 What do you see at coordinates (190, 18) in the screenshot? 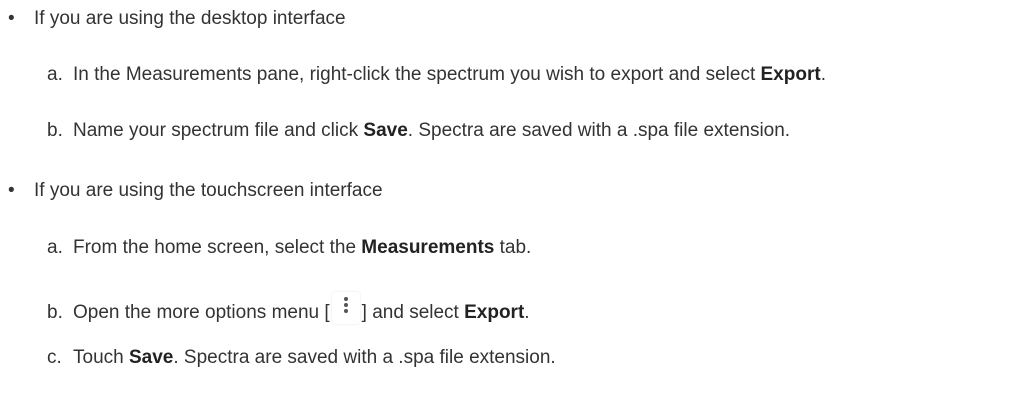
I see `desktop-interface-heading: If you are using the desktop interface` at bounding box center [190, 18].